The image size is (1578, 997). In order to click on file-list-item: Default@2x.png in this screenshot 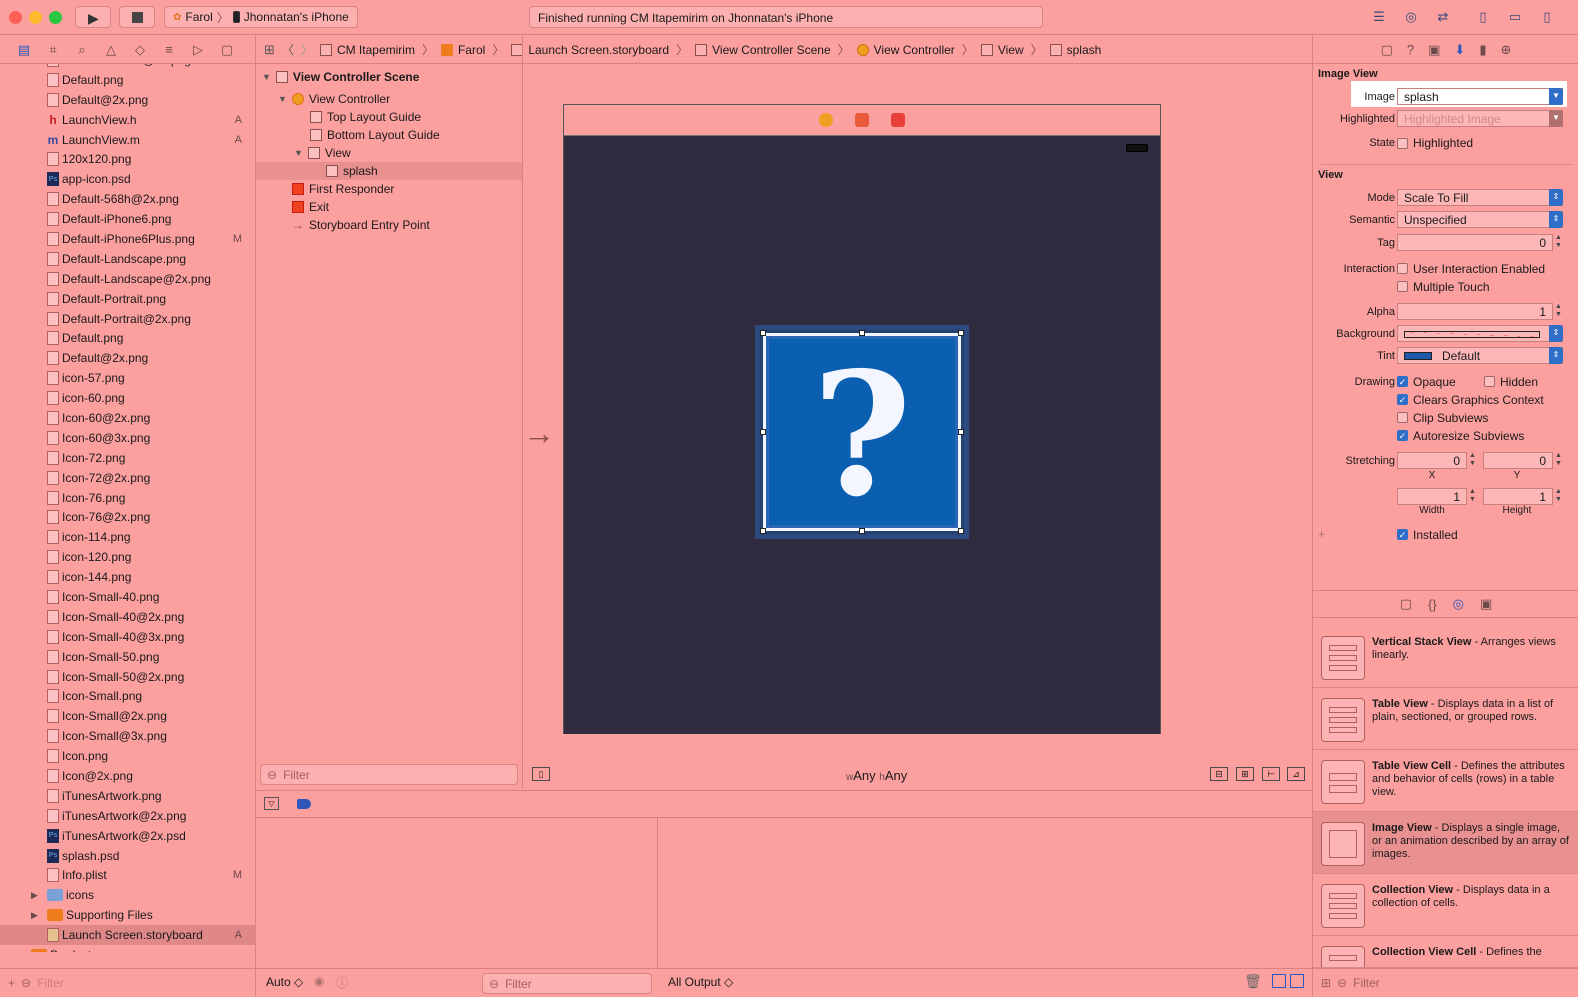, I will do `click(128, 358)`.